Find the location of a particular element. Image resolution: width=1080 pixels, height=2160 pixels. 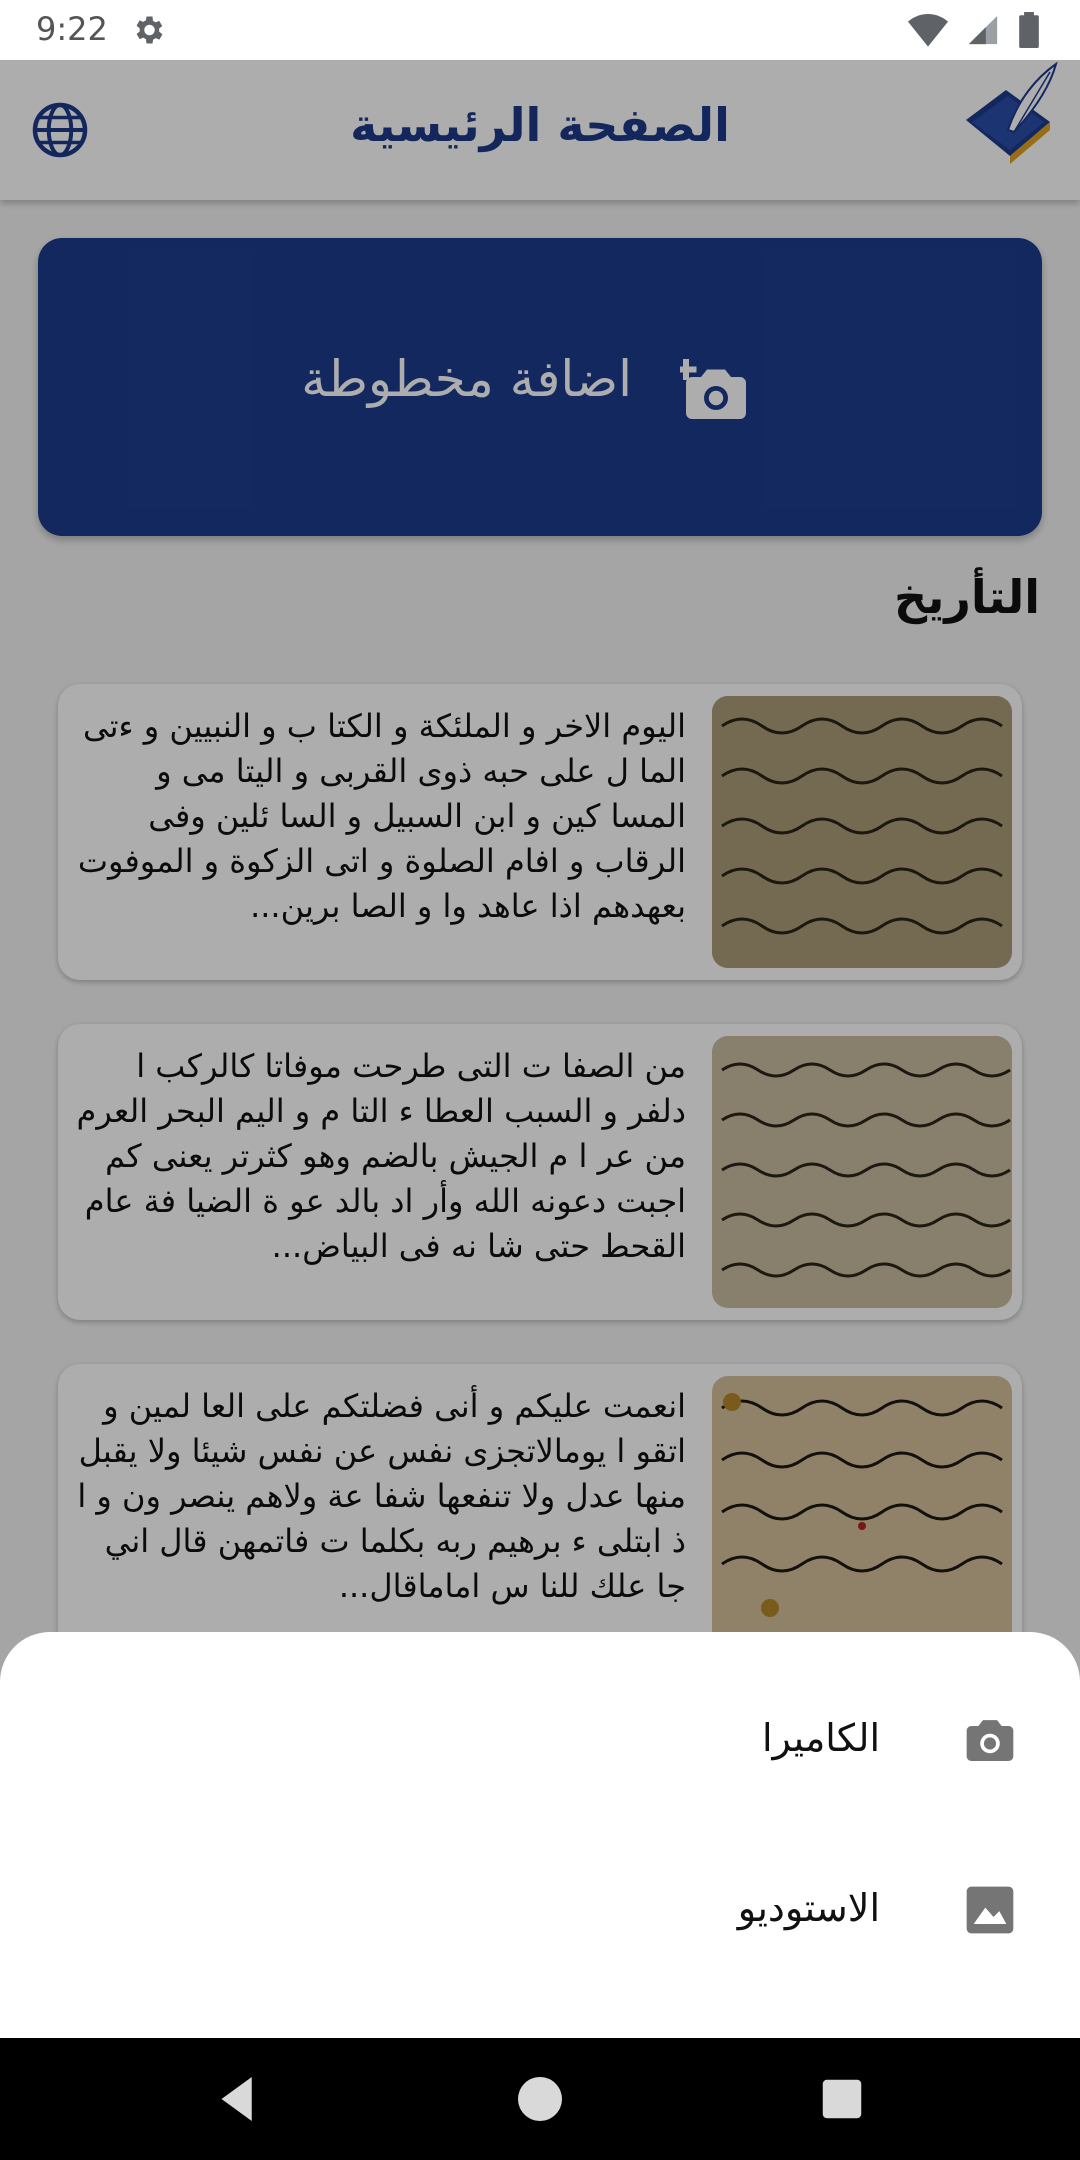

option-gallery: الاستوديو is located at coordinates (540, 1912).